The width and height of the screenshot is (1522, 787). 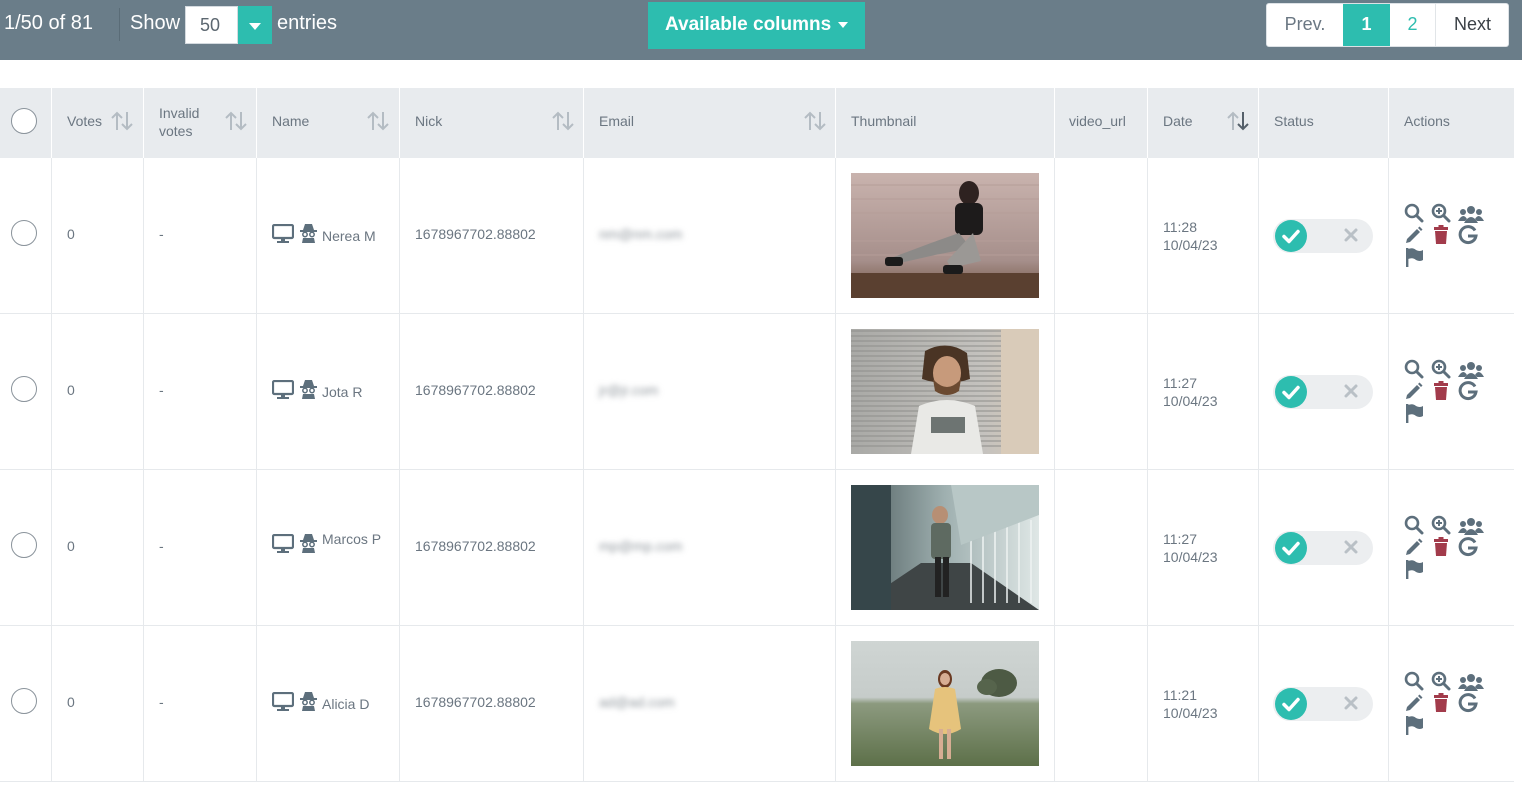 I want to click on select-all-radio, so click(x=24, y=121).